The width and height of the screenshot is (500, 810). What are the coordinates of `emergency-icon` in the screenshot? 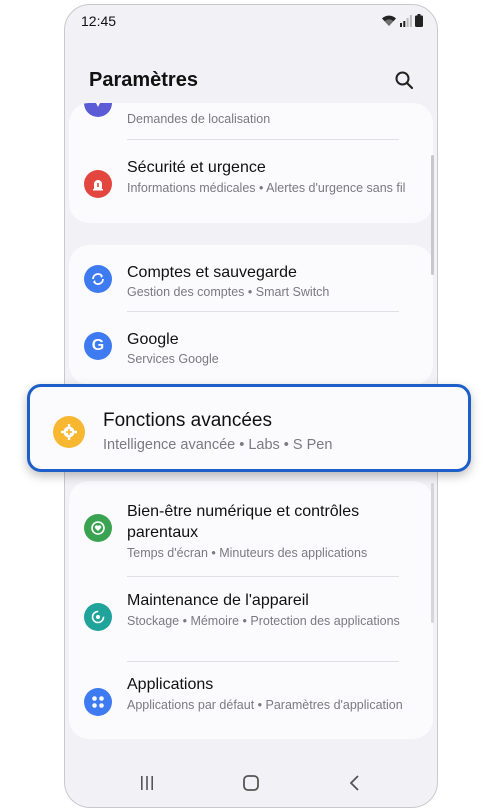 It's located at (98, 184).